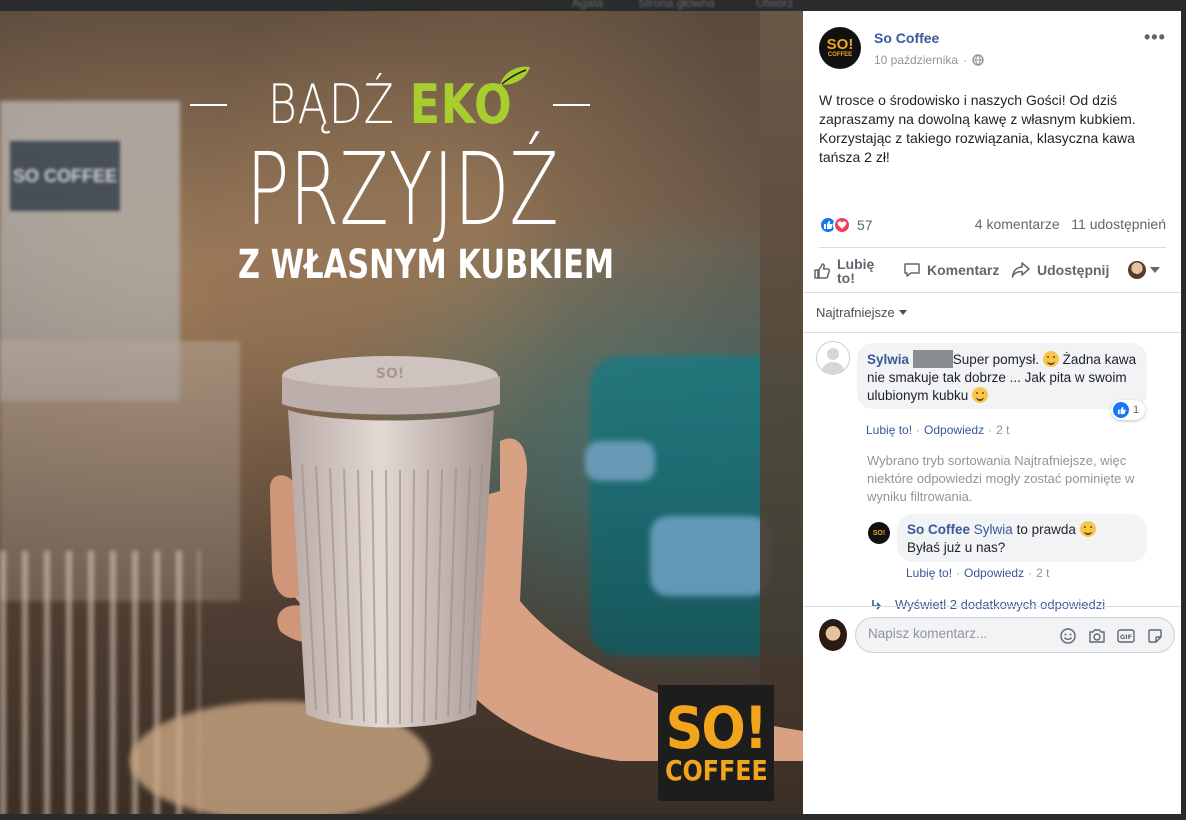 The image size is (1186, 820). I want to click on share-button-label: Udostępnij, so click(1073, 270).